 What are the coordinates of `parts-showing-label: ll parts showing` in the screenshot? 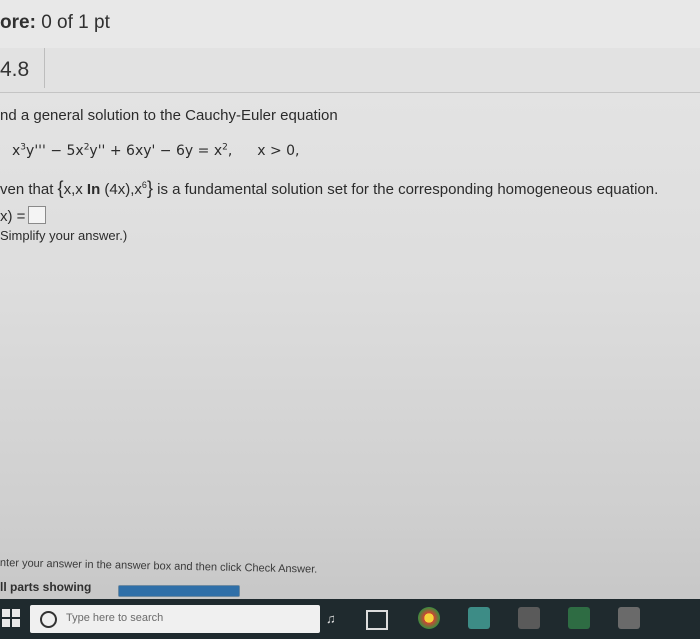 It's located at (46, 587).